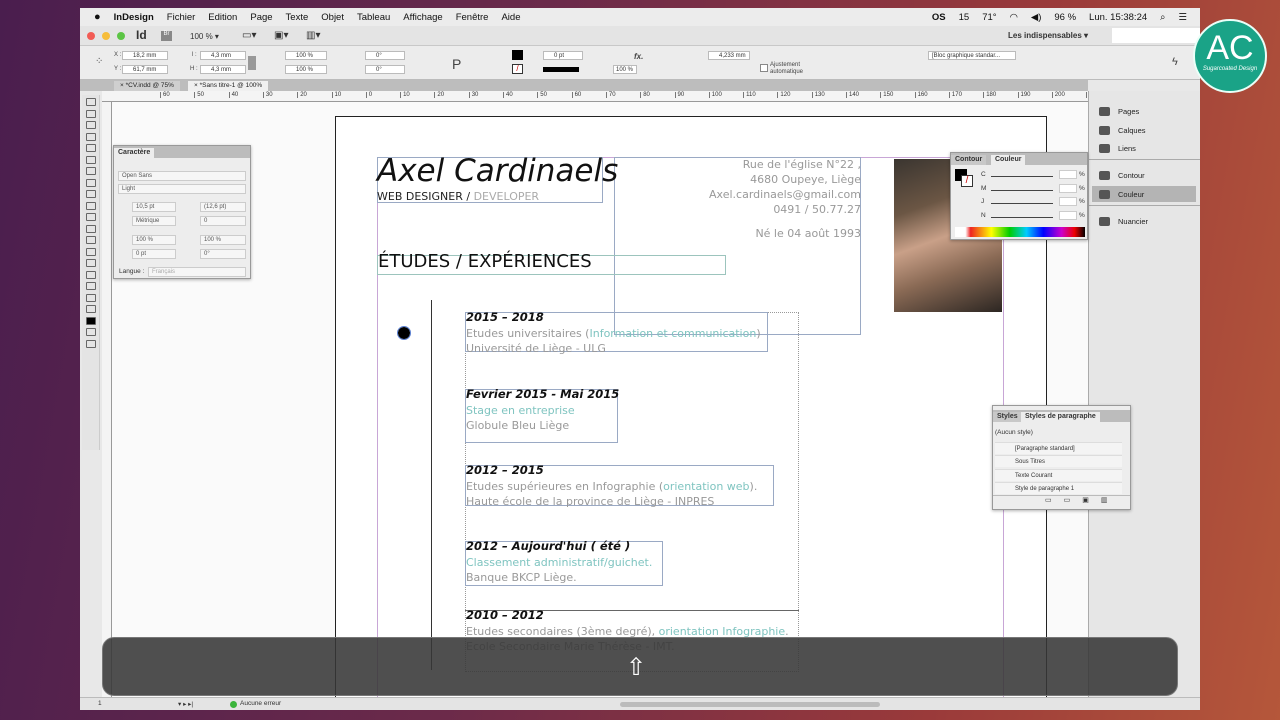 This screenshot has width=1280, height=720. What do you see at coordinates (750, 704) in the screenshot?
I see `horizontal-scrollbar` at bounding box center [750, 704].